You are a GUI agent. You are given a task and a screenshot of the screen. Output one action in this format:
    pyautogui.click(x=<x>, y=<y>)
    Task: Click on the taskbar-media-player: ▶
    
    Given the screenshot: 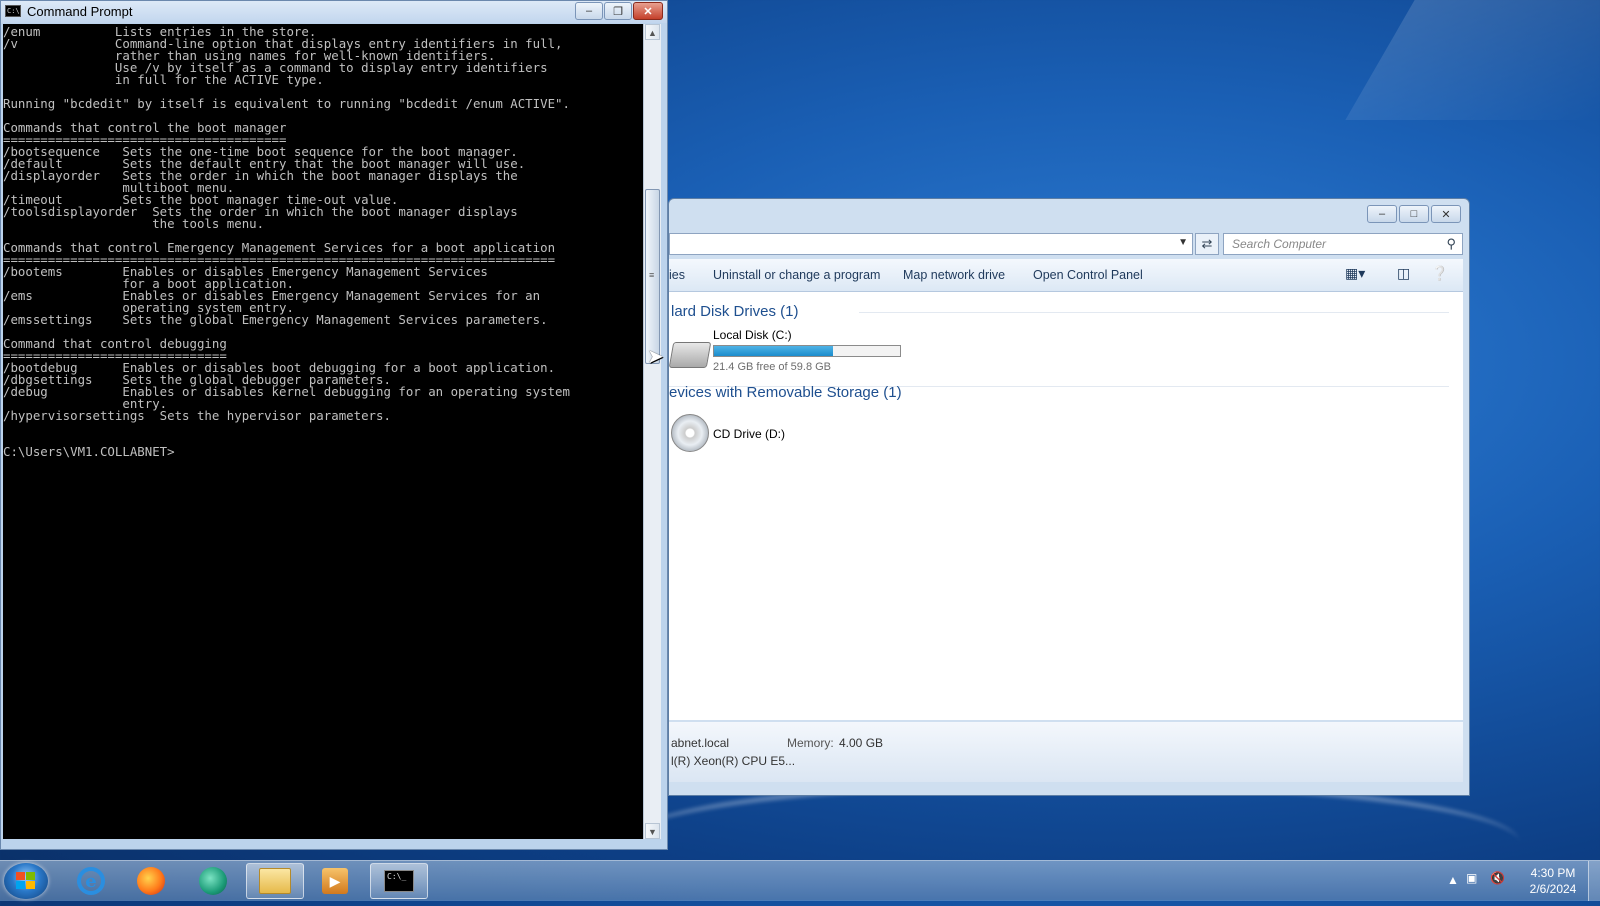 What is the action you would take?
    pyautogui.click(x=335, y=881)
    